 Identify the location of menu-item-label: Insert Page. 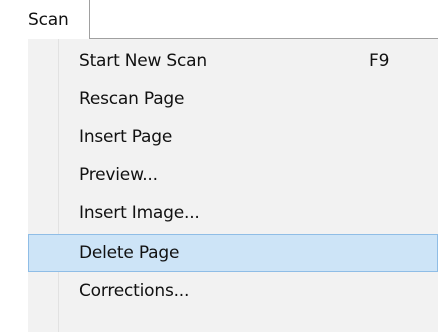
(126, 137).